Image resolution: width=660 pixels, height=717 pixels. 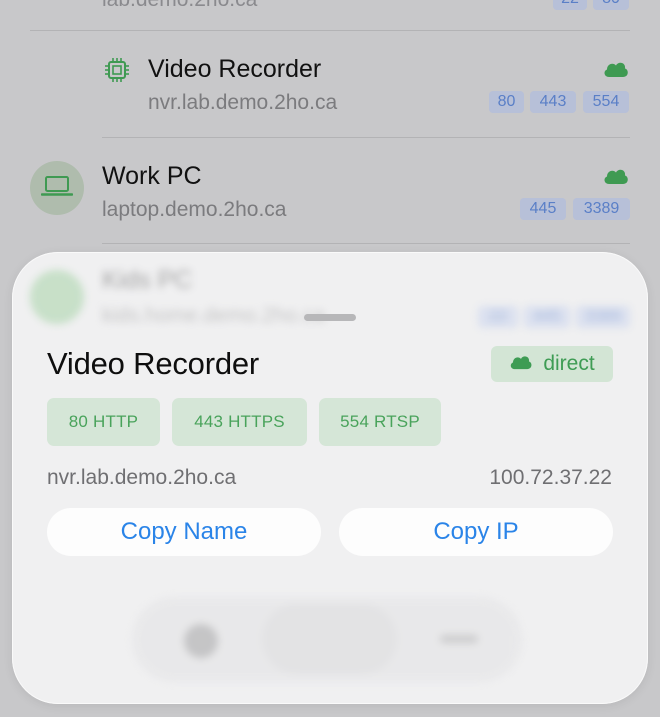 I want to click on copy-name-button: Copy Name, so click(x=184, y=532).